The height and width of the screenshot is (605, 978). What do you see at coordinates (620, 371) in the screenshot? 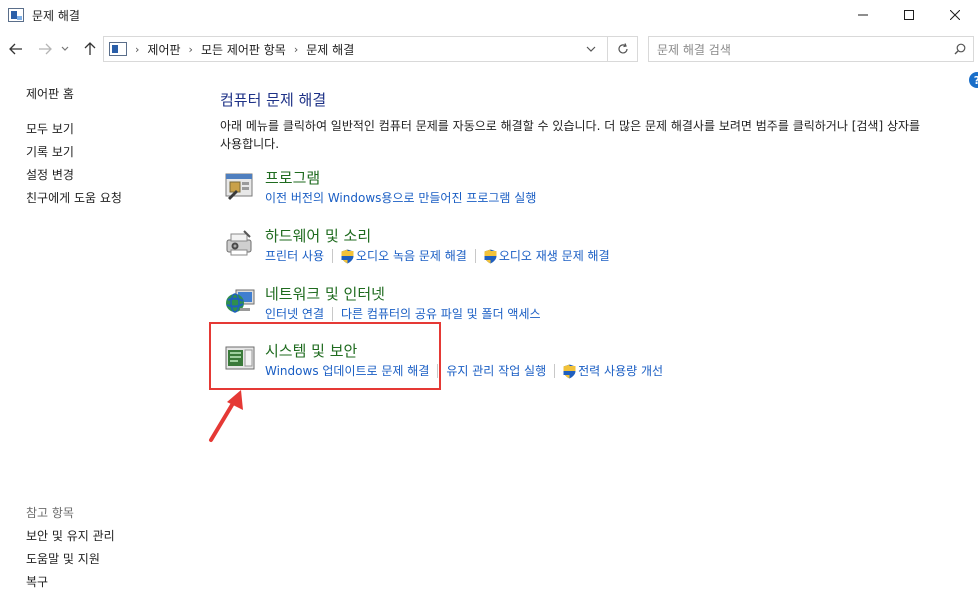
I see `link-power-usage: 전력 사용량 개선` at bounding box center [620, 371].